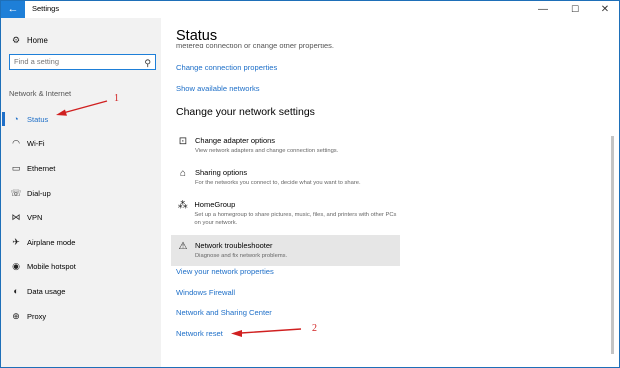  What do you see at coordinates (16, 217) in the screenshot?
I see `vpn-icon: ⋈` at bounding box center [16, 217].